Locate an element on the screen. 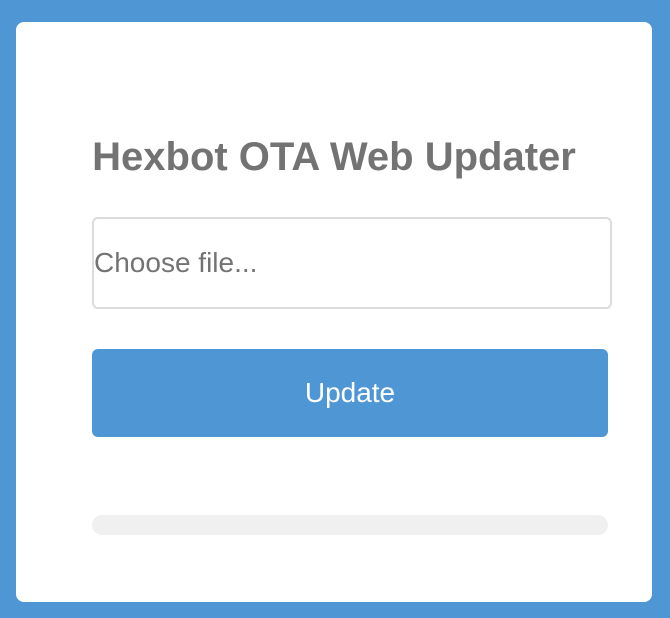 This screenshot has width=670, height=618. progress-bar is located at coordinates (350, 525).